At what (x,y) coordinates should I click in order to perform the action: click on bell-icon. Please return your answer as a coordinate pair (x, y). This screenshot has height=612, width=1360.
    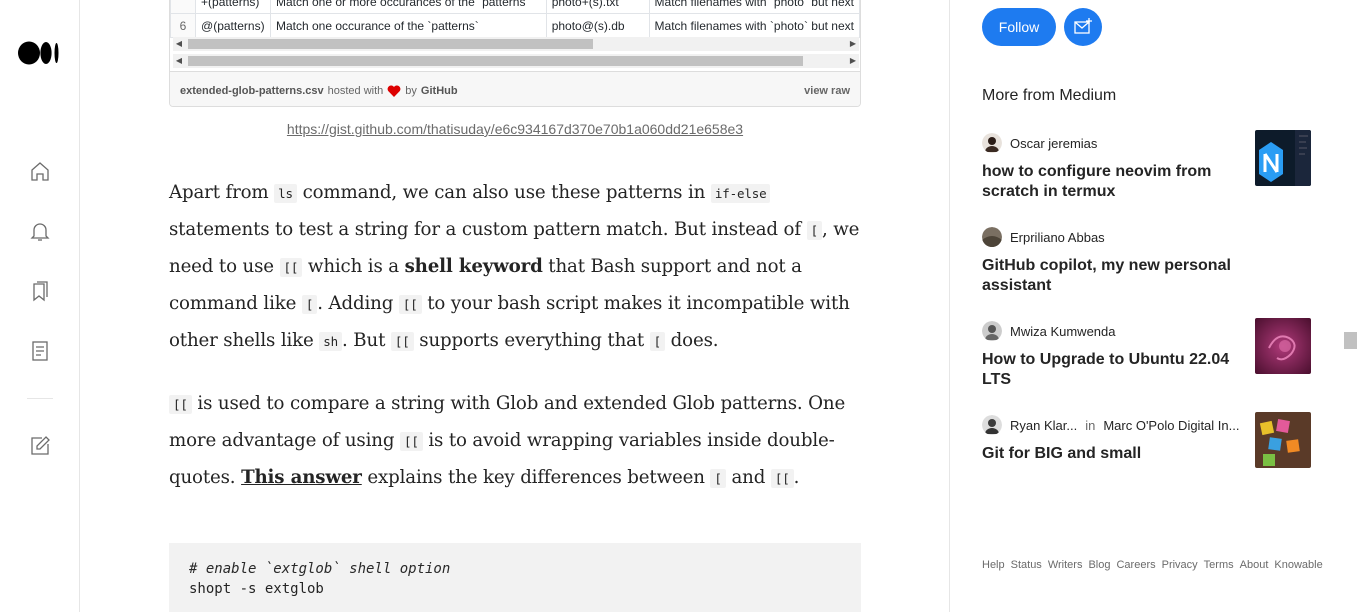
    Looking at the image, I should click on (40, 231).